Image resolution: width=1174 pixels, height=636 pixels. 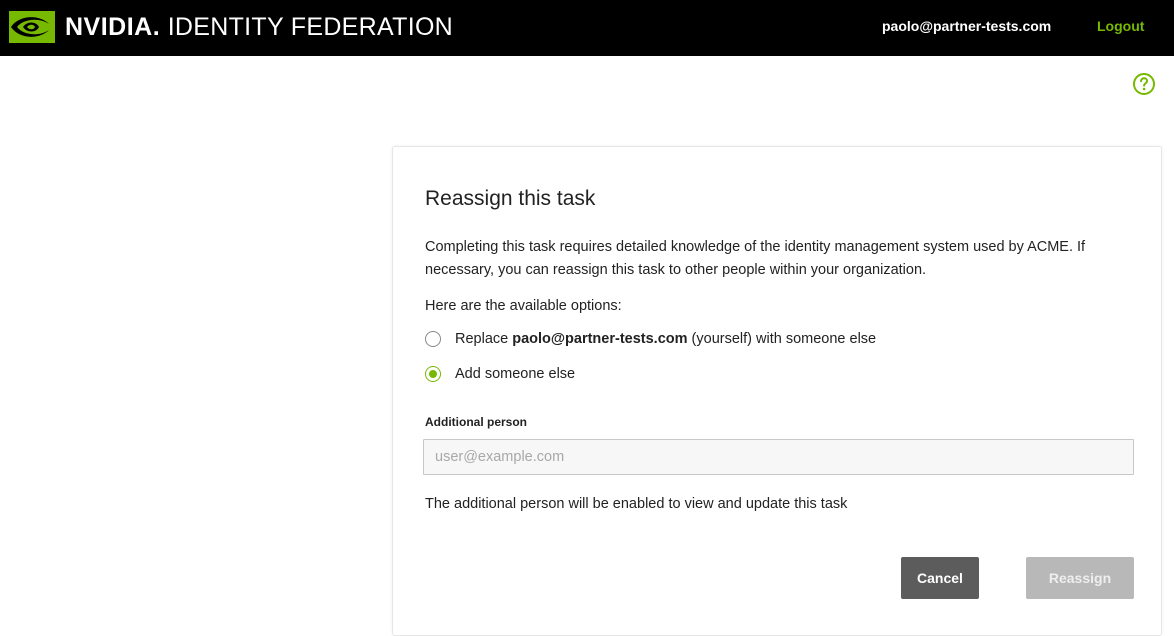 I want to click on option-replace-prefix: Replace, so click(x=484, y=339).